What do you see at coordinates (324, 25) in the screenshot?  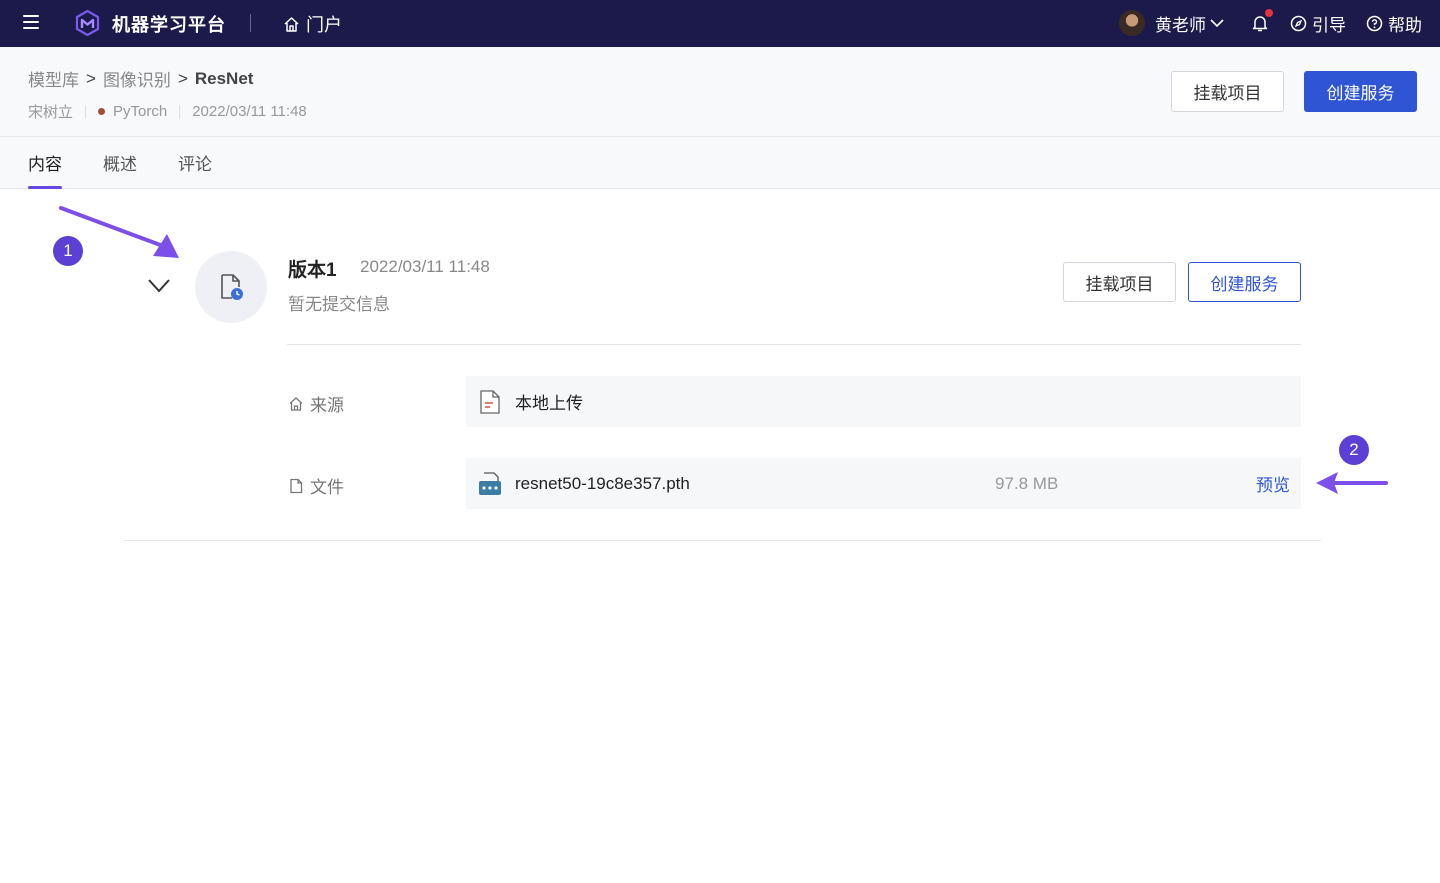 I see `portal-label: 门户` at bounding box center [324, 25].